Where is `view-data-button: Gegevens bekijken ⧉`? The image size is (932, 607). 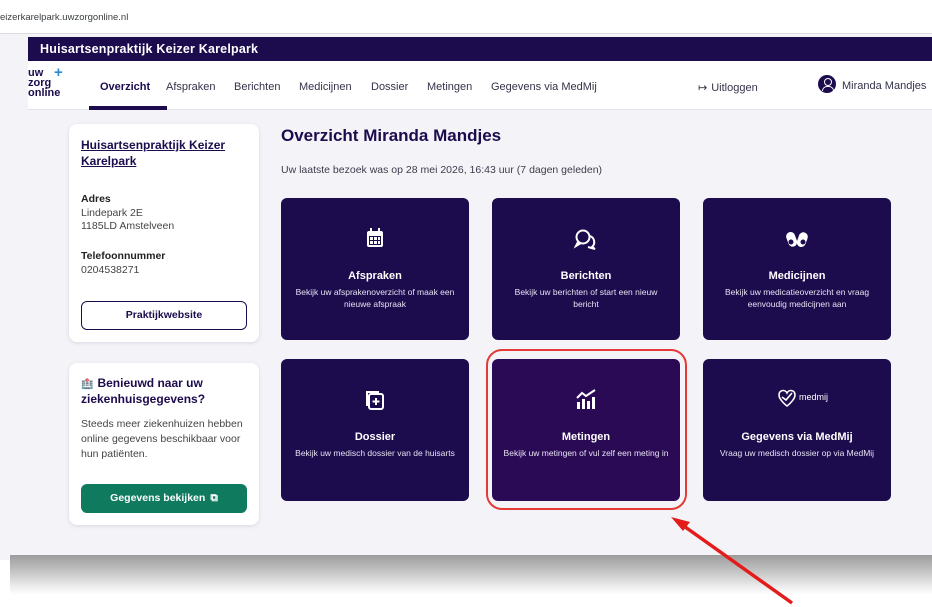 view-data-button: Gegevens bekijken ⧉ is located at coordinates (164, 498).